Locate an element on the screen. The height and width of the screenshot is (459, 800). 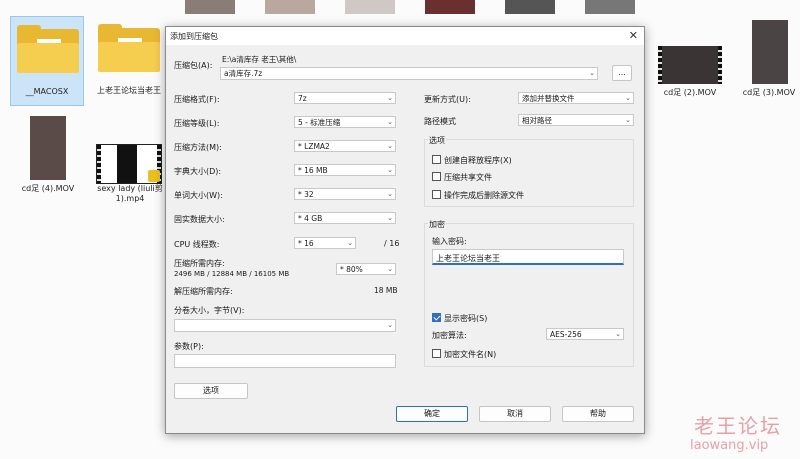
enc-method-label: 加密算法: is located at coordinates (449, 335).